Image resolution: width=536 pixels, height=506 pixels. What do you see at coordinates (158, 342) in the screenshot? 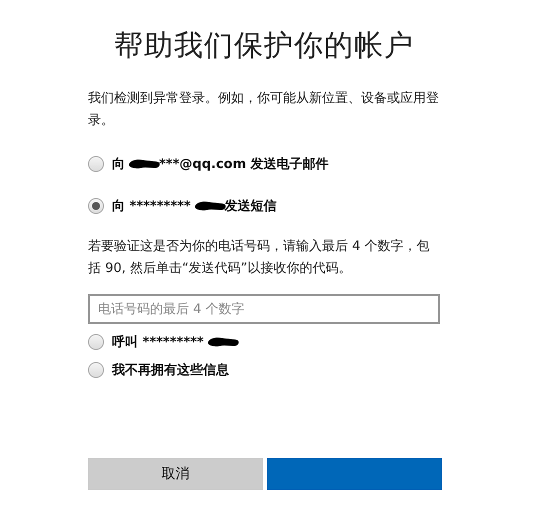
I see `option-label: 呼叫 *********` at bounding box center [158, 342].